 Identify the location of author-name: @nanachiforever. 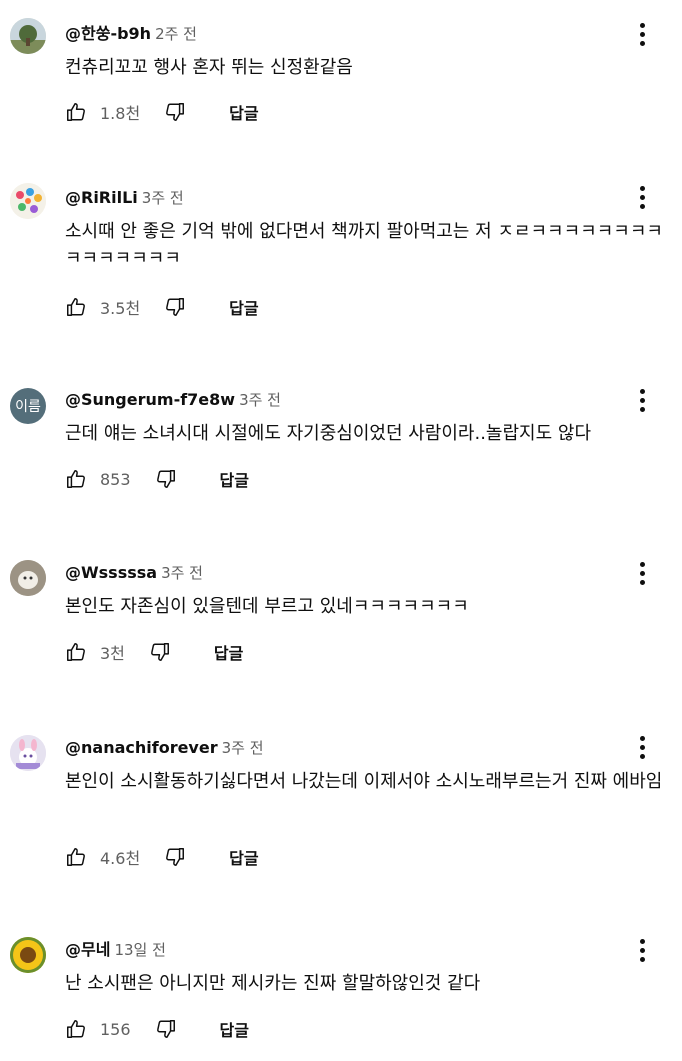
(141, 747).